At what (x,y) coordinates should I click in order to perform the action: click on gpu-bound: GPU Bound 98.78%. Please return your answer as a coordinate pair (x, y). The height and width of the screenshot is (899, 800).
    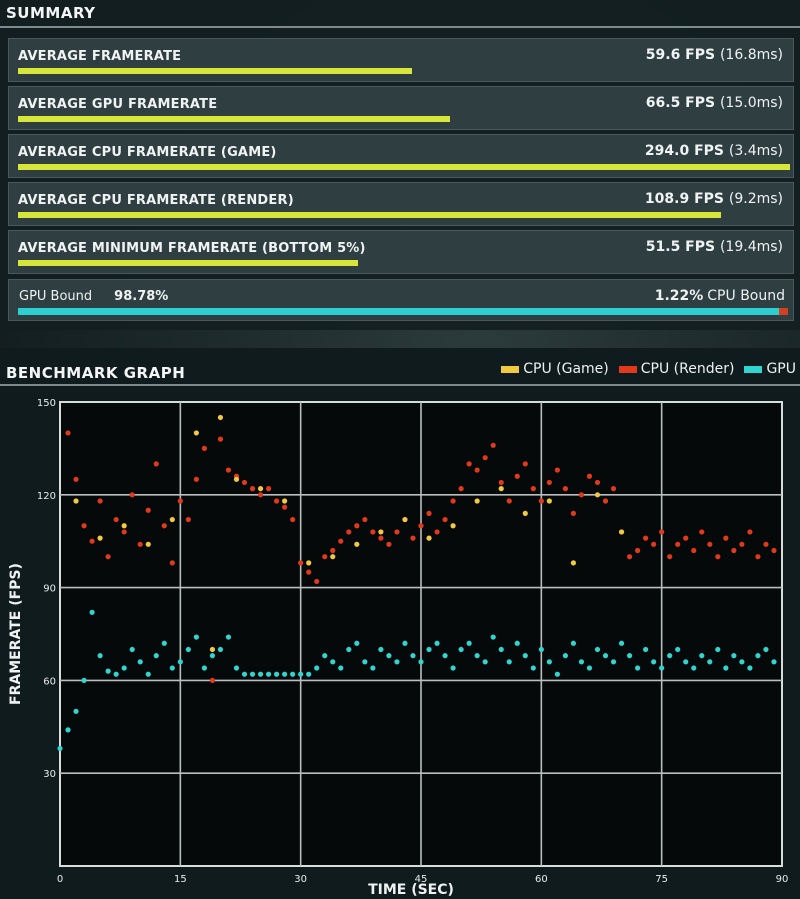
    Looking at the image, I should click on (93, 296).